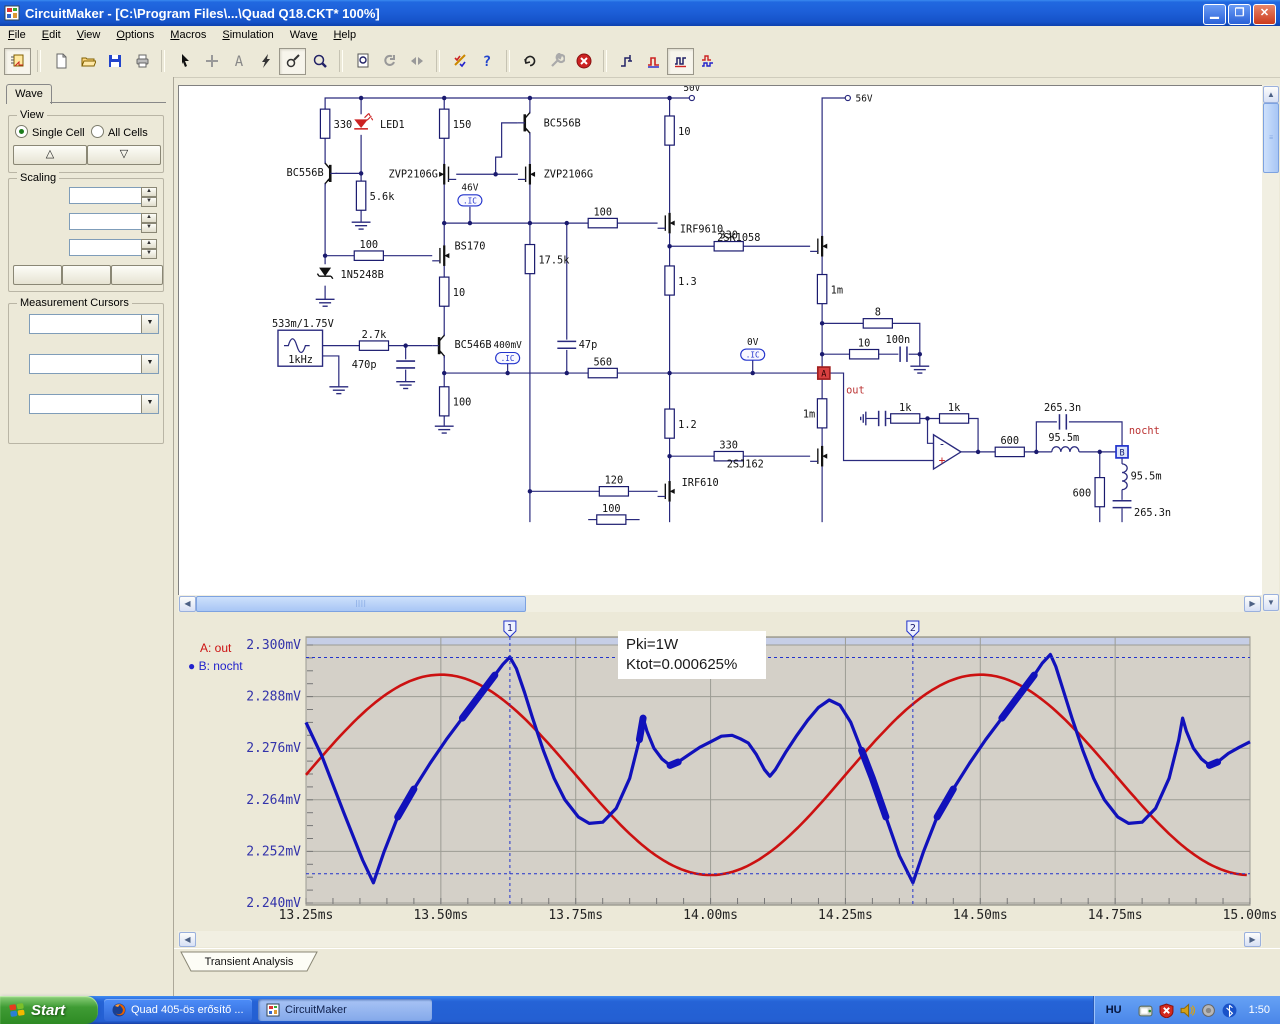 The image size is (1280, 1024). Describe the element at coordinates (1271, 94) in the screenshot. I see `scroll-up-icon: ▲` at that location.